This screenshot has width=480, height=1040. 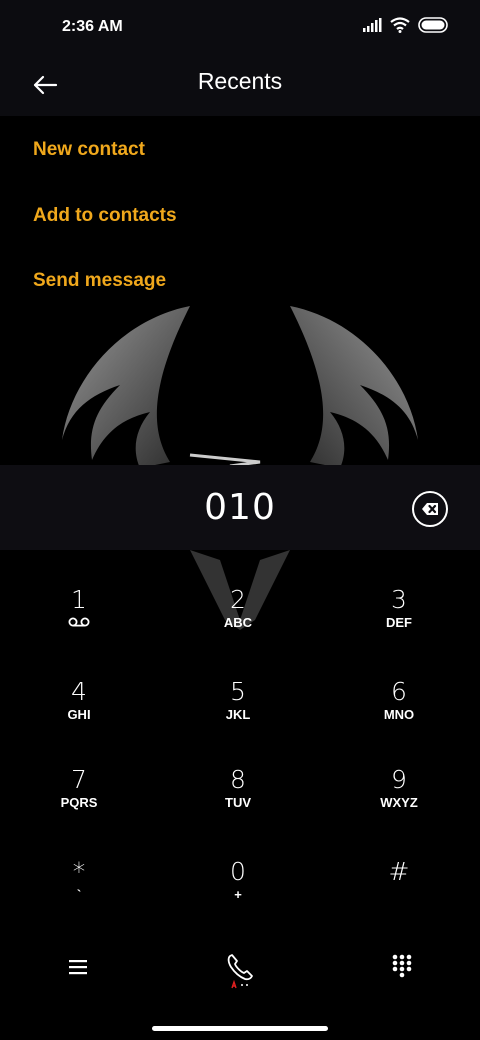 I want to click on key-7: 7 PQRS, so click(x=79, y=805).